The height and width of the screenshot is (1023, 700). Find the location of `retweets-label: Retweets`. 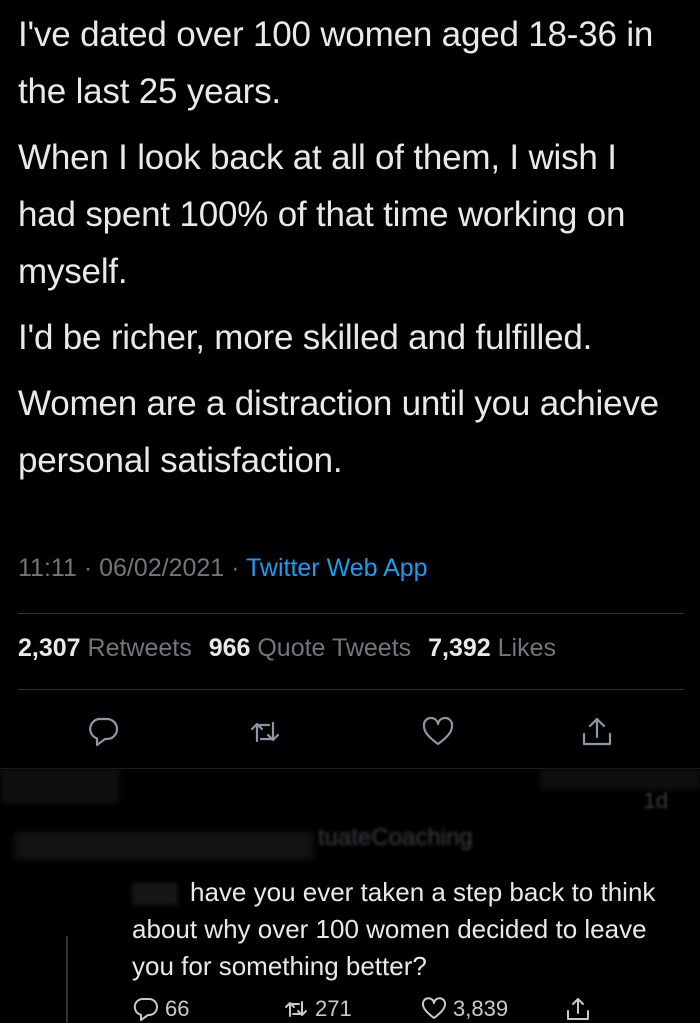

retweets-label: Retweets is located at coordinates (139, 648).